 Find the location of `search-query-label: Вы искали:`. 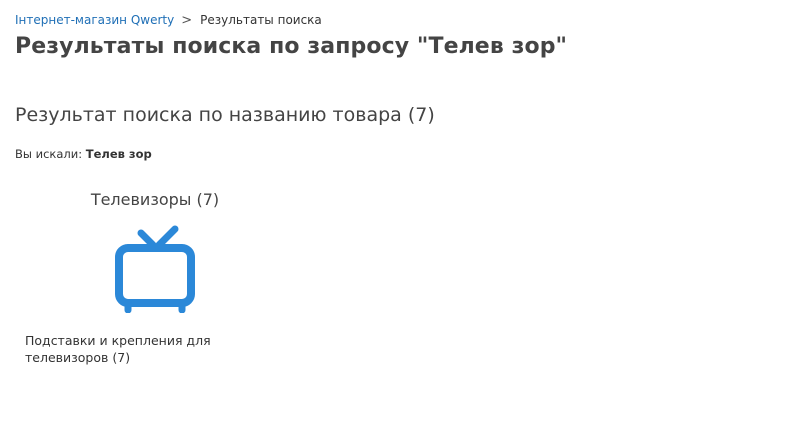

search-query-label: Вы искали: is located at coordinates (49, 154).